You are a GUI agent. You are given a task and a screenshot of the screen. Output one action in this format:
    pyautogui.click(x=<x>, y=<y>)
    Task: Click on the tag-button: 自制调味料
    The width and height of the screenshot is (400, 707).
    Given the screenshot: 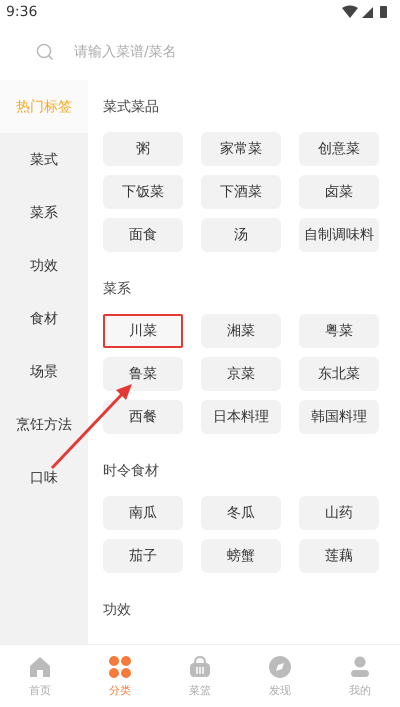 What is the action you would take?
    pyautogui.click(x=339, y=235)
    